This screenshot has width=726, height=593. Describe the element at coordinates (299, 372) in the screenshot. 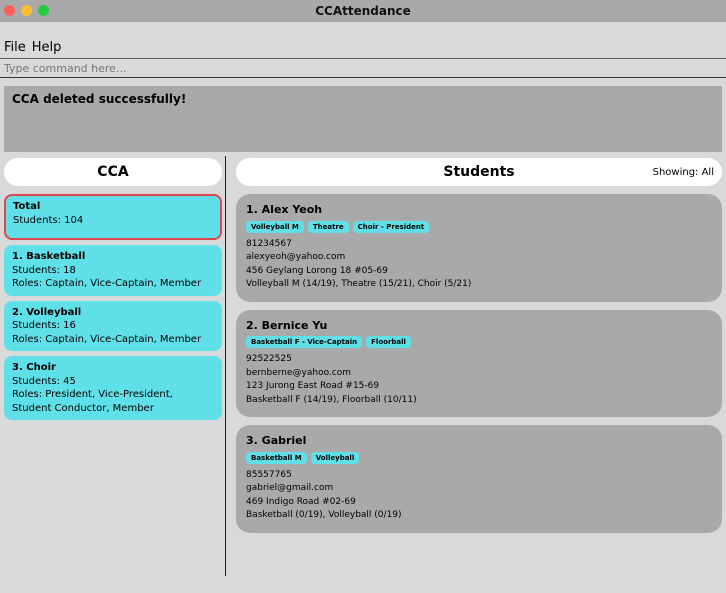

I see `student-email: bernberne@yahoo.com` at that location.